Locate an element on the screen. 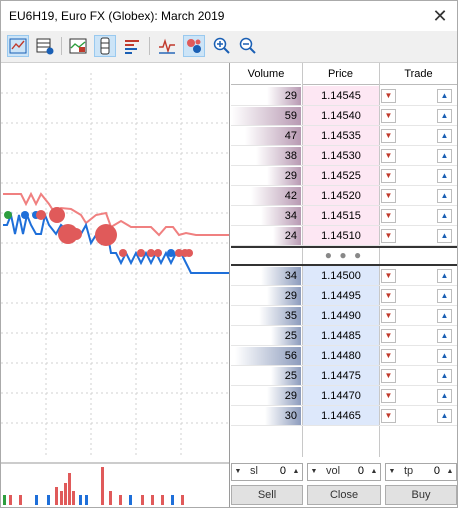  bid-row: 56 1.14480 ▼ ▲ is located at coordinates (344, 356).